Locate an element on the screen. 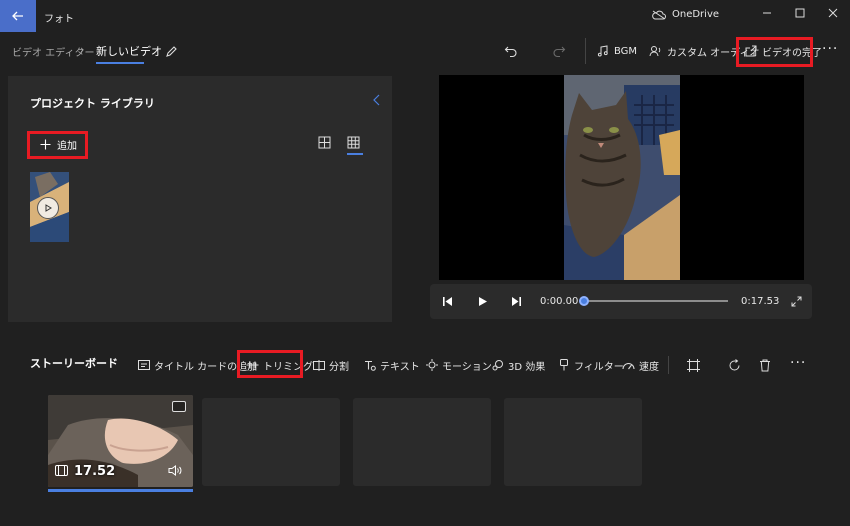 The width and height of the screenshot is (850, 526). skip-back-icon is located at coordinates (447, 301).